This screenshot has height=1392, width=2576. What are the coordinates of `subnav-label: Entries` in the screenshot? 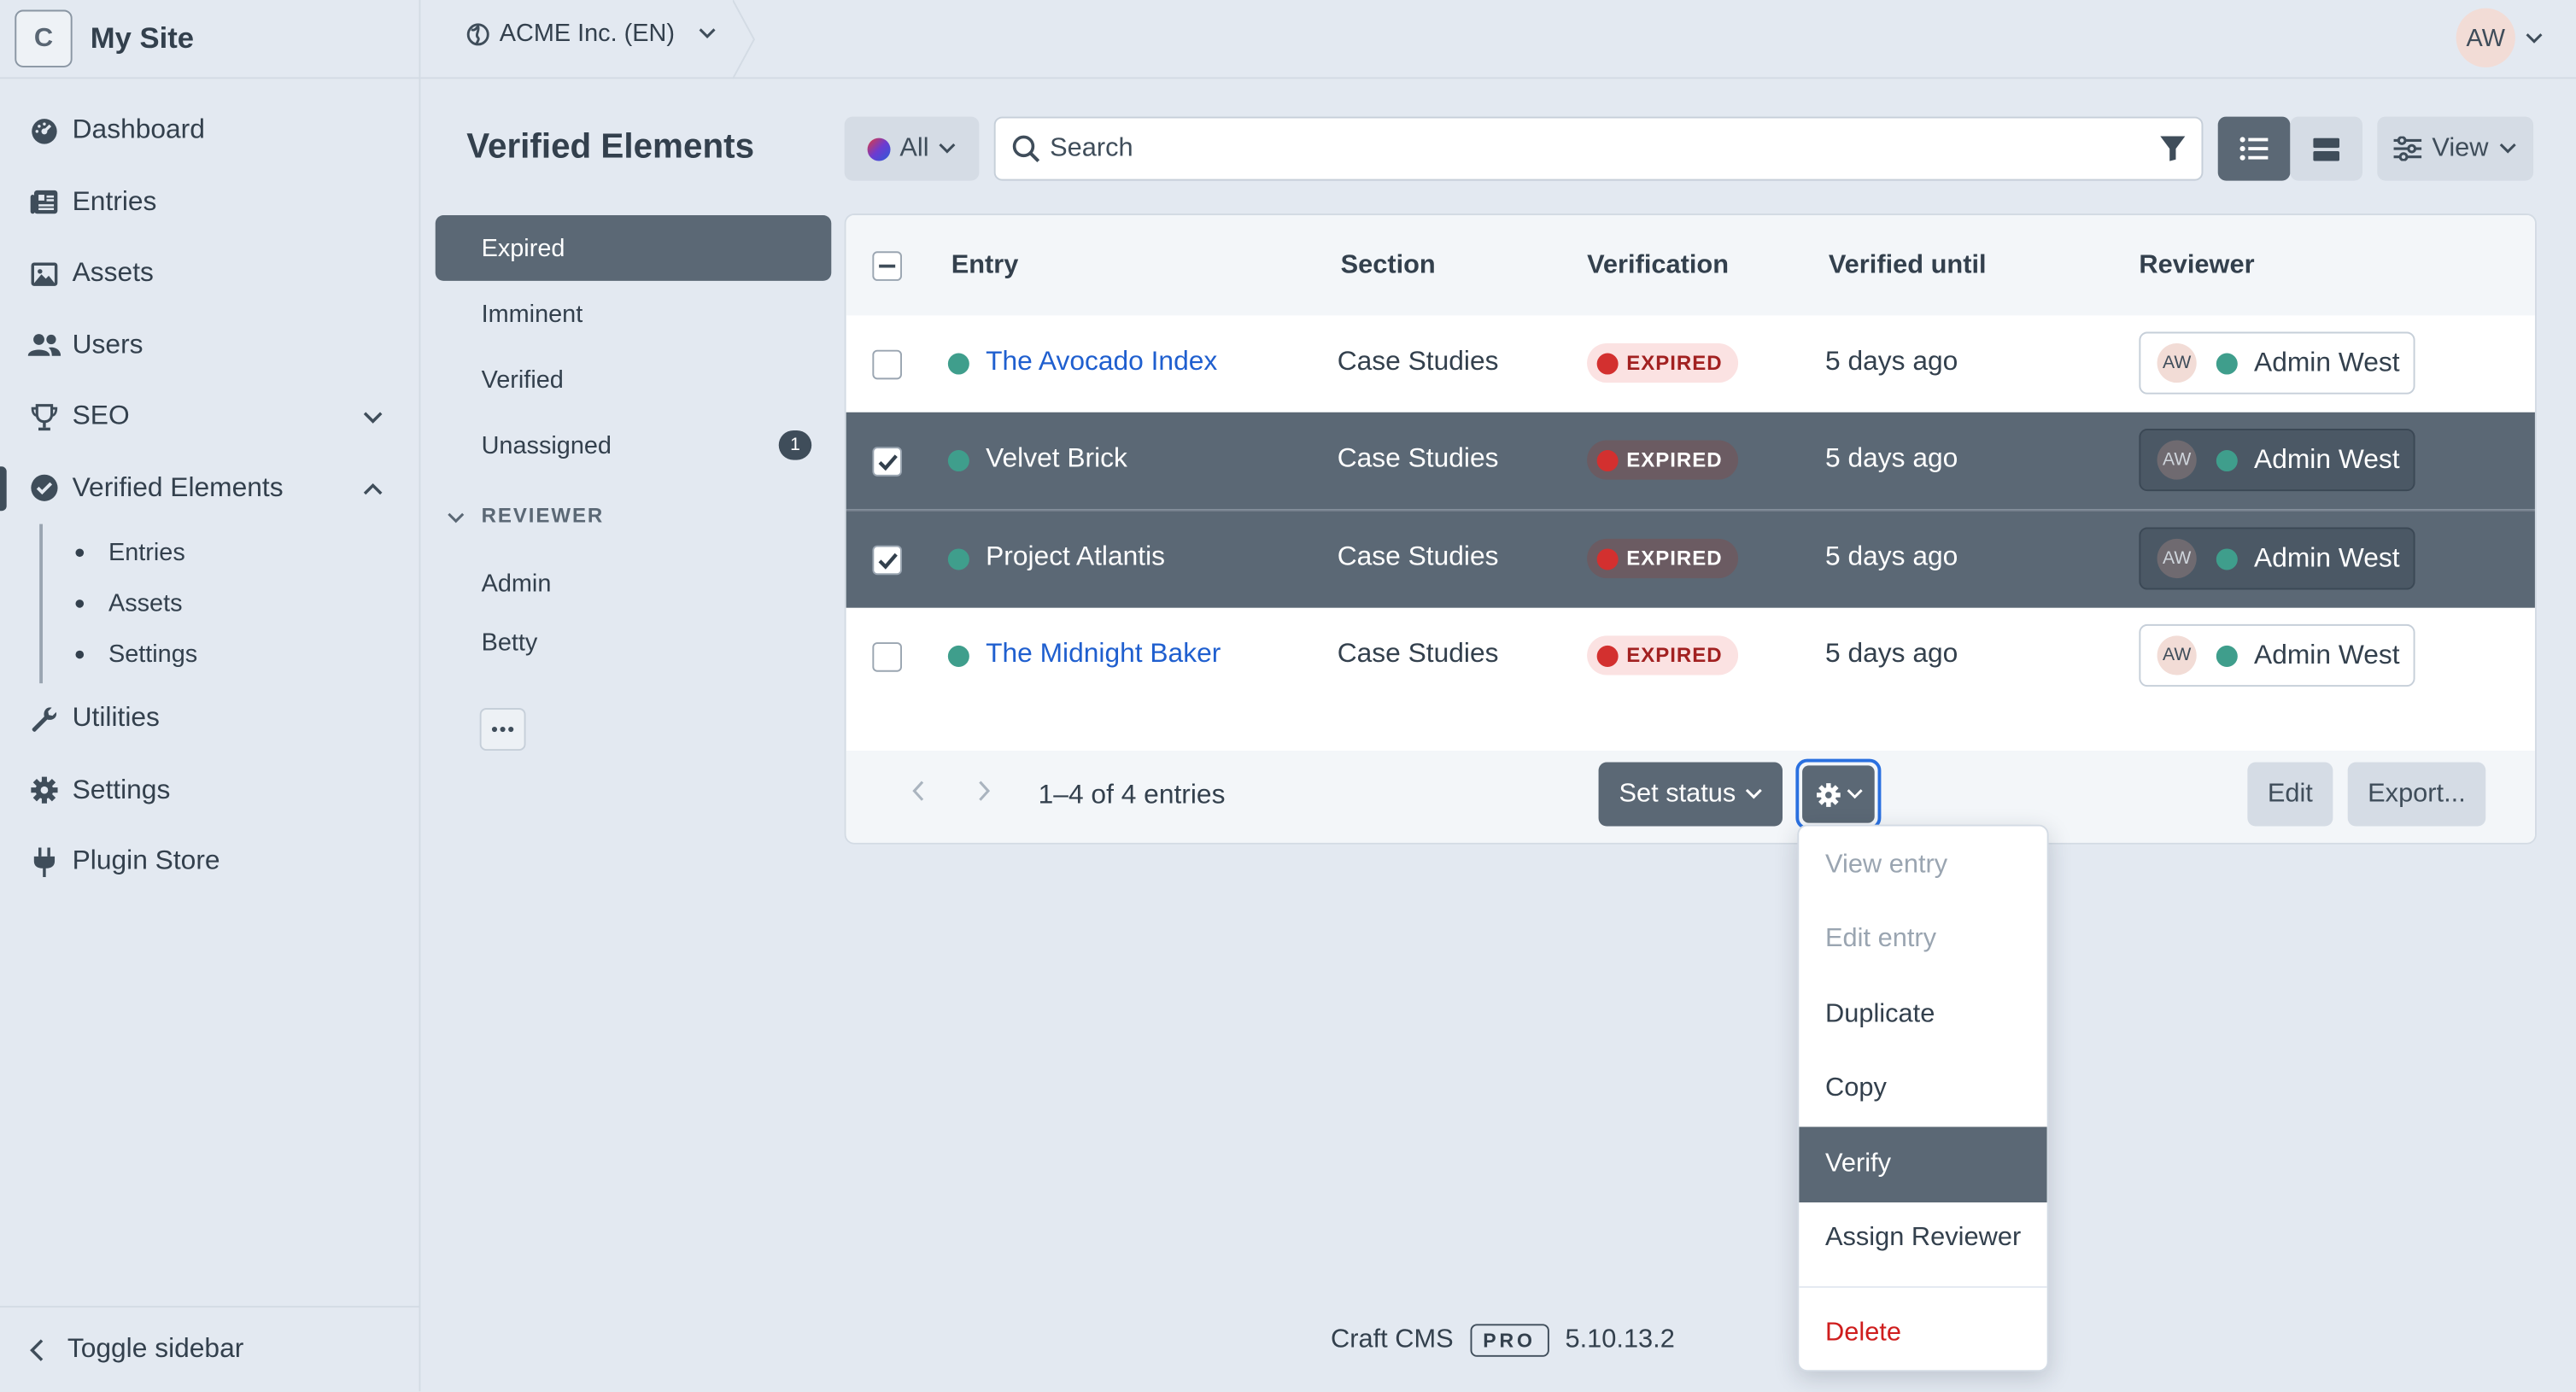 It's located at (146, 552).